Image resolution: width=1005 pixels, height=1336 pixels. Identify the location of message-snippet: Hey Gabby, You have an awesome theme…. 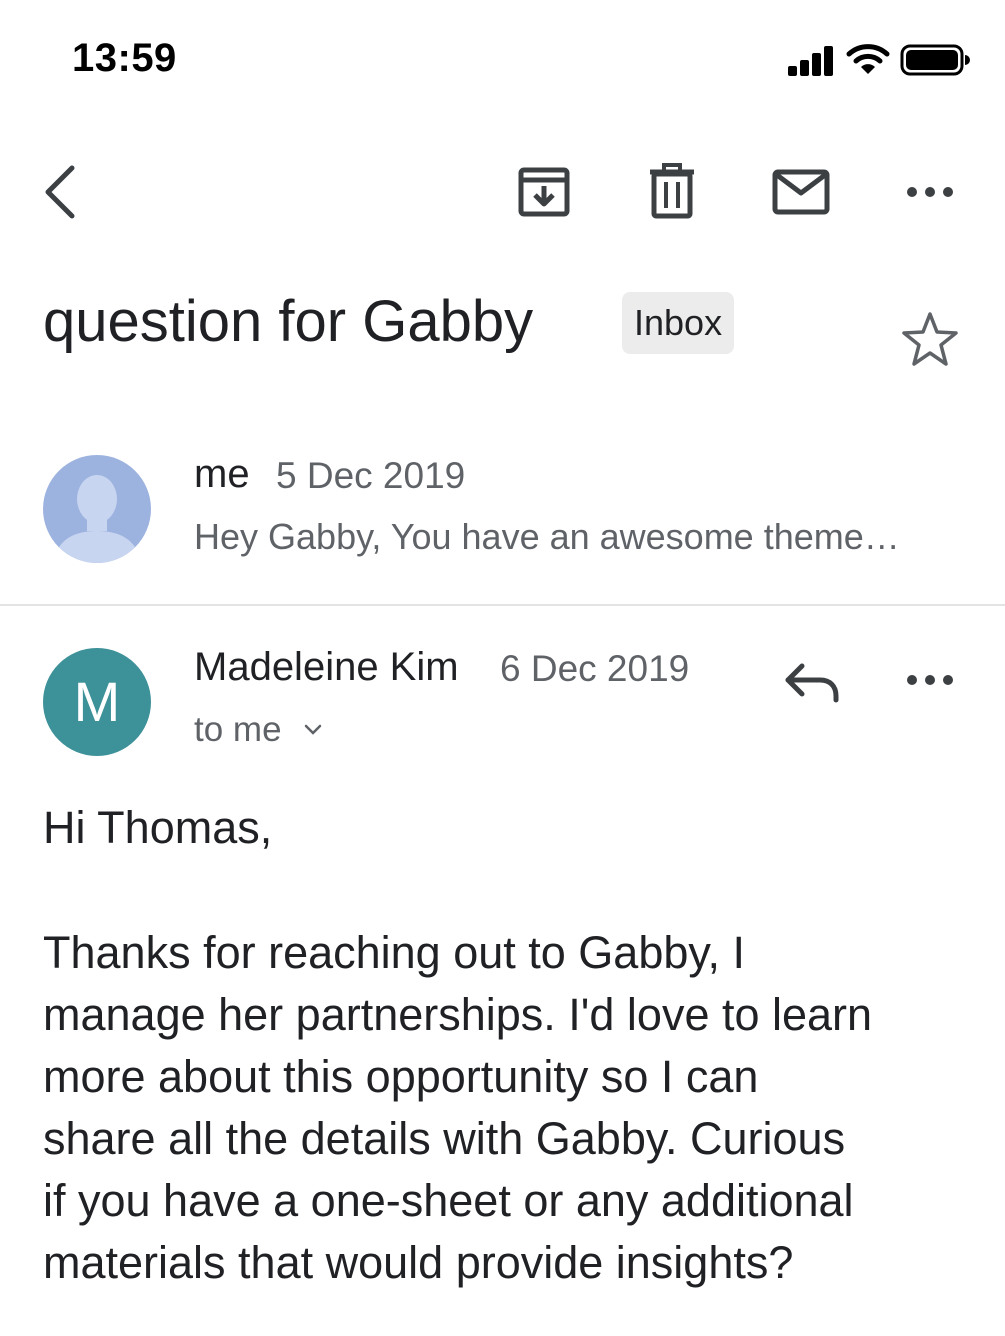
(547, 537).